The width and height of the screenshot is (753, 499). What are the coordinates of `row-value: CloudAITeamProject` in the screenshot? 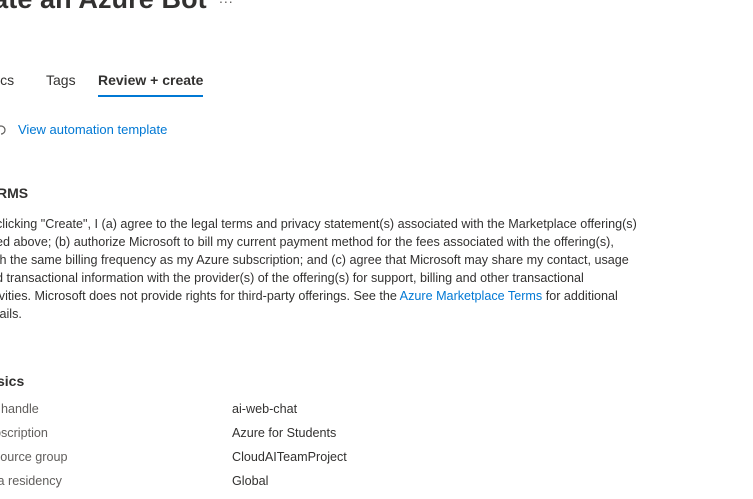 It's located at (289, 457).